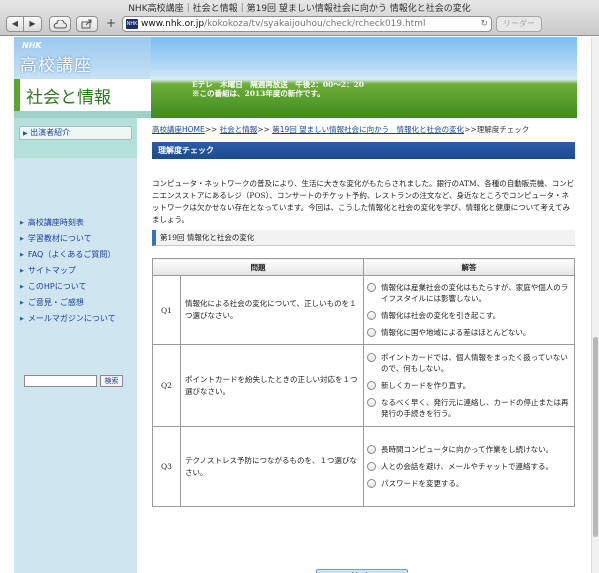 The height and width of the screenshot is (573, 599). What do you see at coordinates (68, 225) in the screenshot?
I see `sidebar-item-schedule: ▶ 高校講座時刻表` at bounding box center [68, 225].